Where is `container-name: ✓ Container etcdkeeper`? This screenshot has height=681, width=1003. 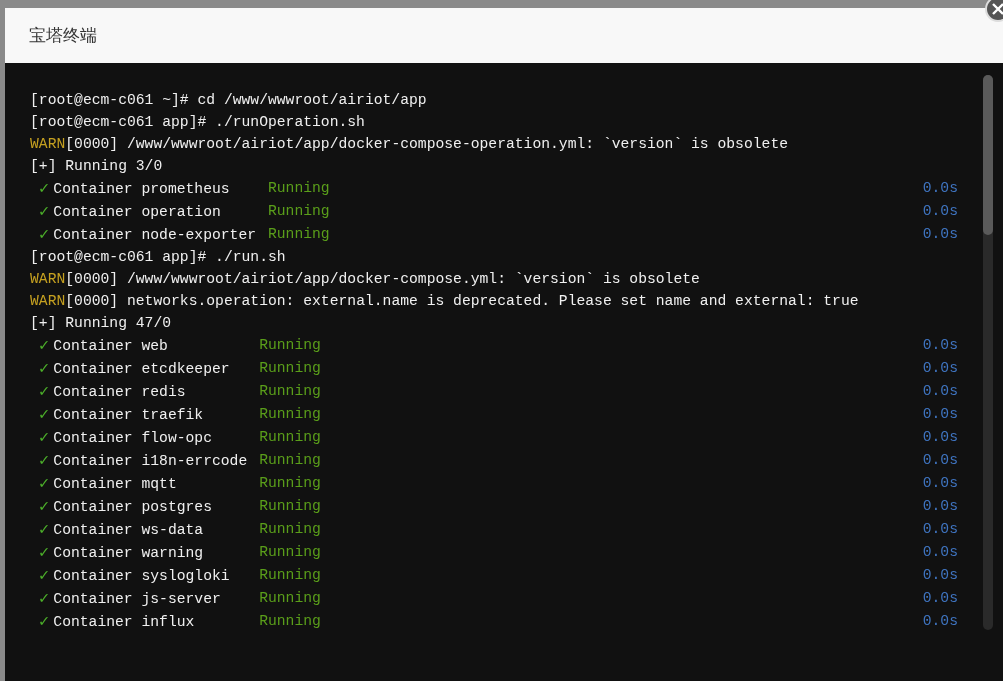 container-name: ✓ Container etcdkeeper is located at coordinates (134, 368).